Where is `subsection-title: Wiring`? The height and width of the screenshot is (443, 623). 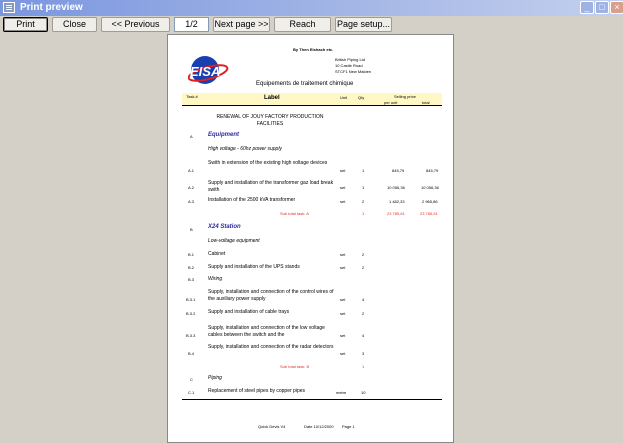
subsection-title: Wiring is located at coordinates (215, 279).